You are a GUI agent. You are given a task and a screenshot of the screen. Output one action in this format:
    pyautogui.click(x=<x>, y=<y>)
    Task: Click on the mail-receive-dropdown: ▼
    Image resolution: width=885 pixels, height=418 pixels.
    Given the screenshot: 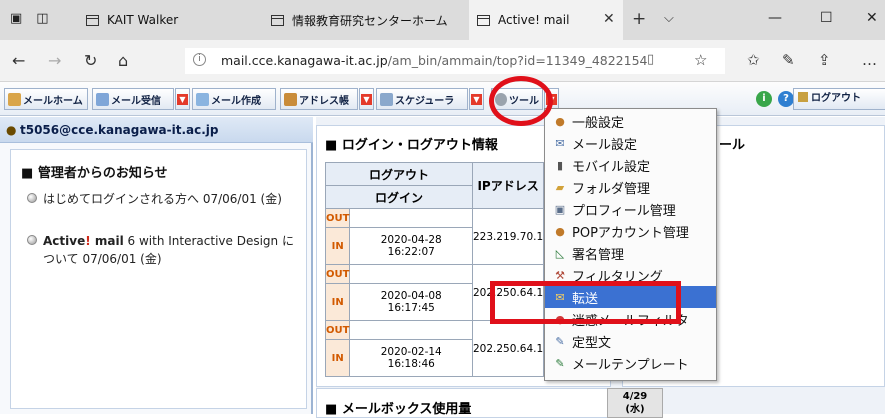 What is the action you would take?
    pyautogui.click(x=182, y=99)
    